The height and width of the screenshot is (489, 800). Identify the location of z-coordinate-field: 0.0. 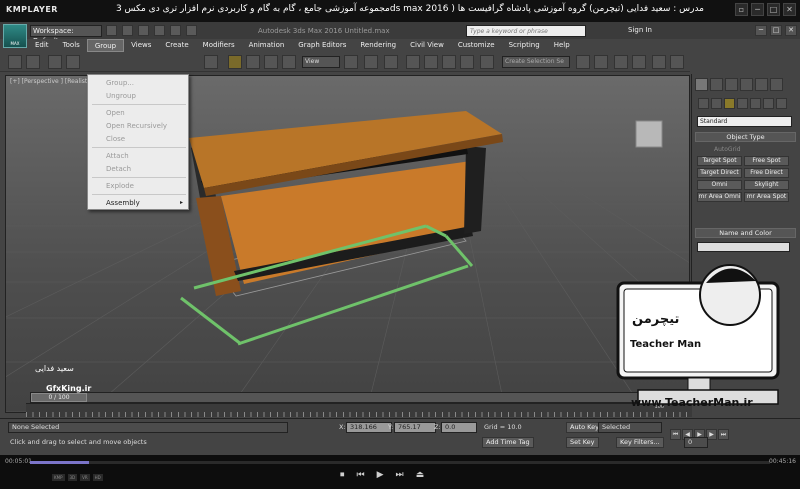
(459, 427).